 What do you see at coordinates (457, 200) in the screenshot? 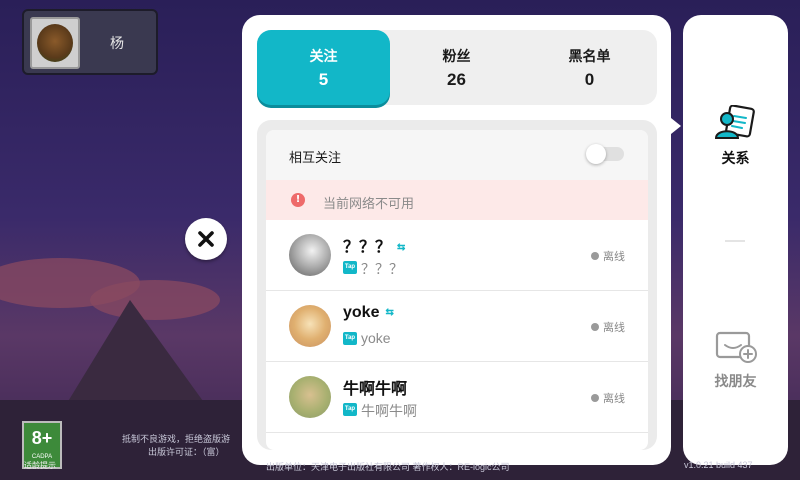
I see `network-warning-banner: ! 当前网络不可用` at bounding box center [457, 200].